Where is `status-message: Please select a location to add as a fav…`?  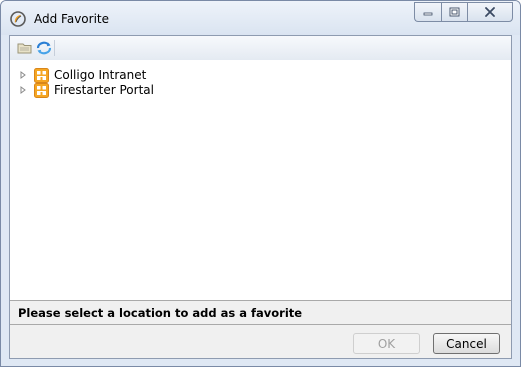
status-message: Please select a location to add as a fav… is located at coordinates (160, 313).